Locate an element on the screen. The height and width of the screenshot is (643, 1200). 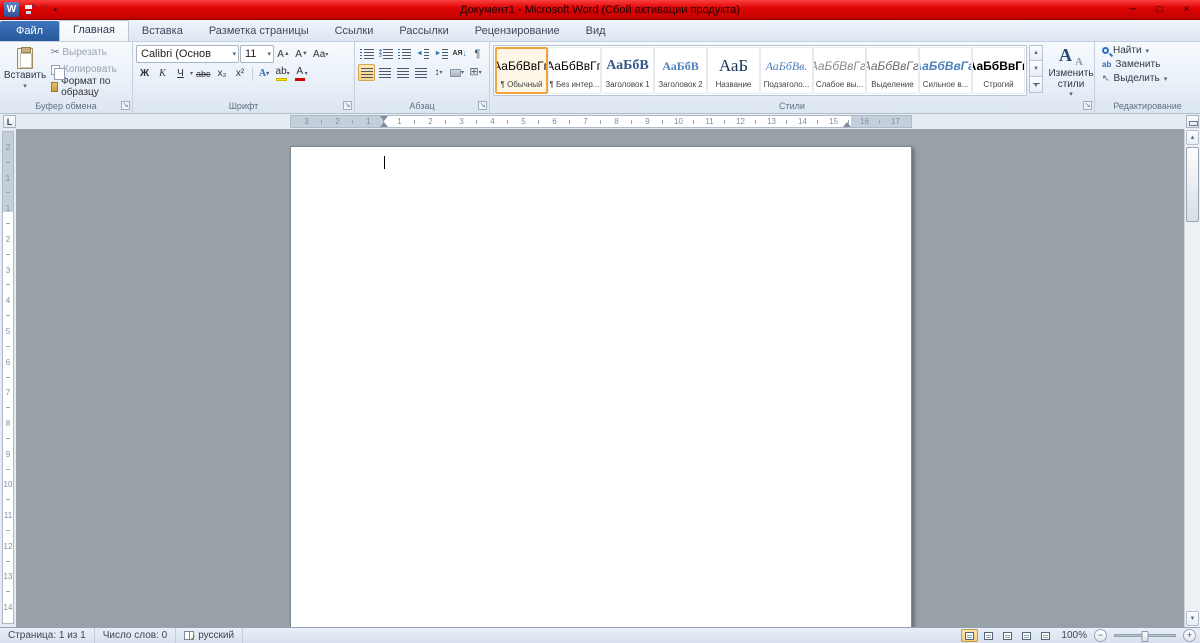
borders-button: ⊞ ▾ is located at coordinates (475, 72).